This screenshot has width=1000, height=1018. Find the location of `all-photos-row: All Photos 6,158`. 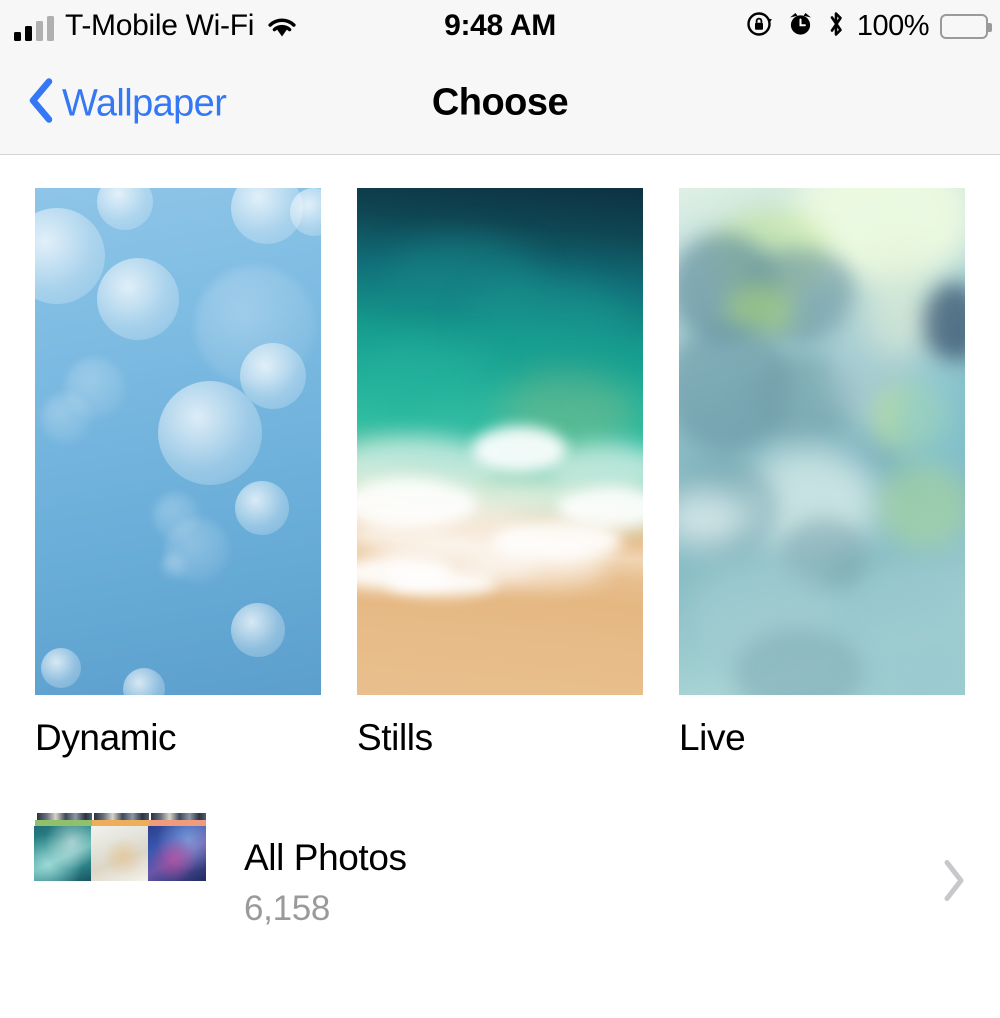

all-photos-row: All Photos 6,158 is located at coordinates (500, 883).